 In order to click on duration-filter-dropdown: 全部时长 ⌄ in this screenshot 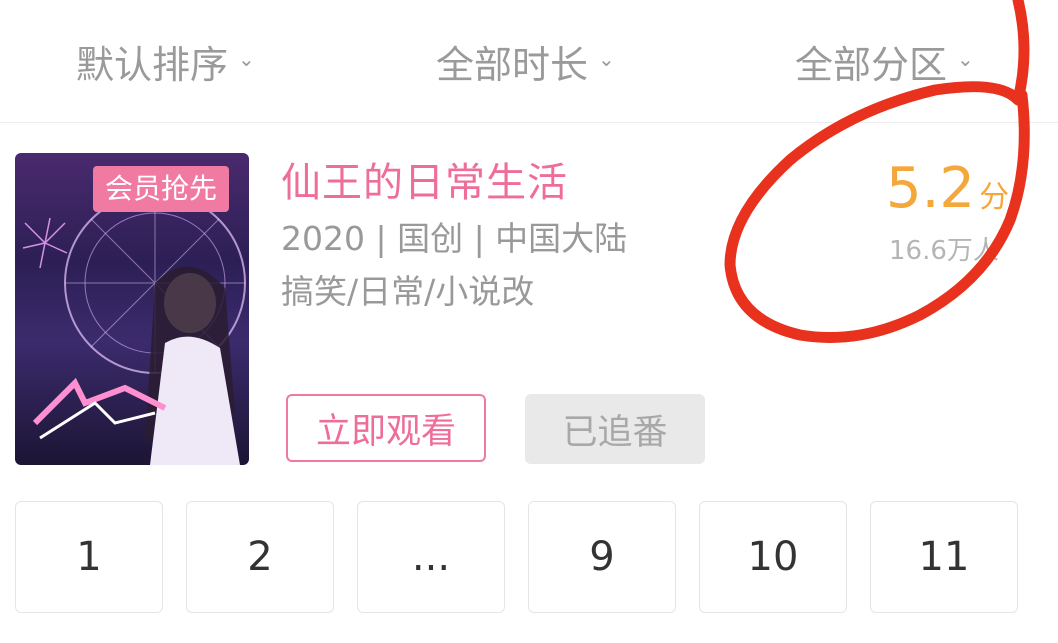, I will do `click(525, 61)`.